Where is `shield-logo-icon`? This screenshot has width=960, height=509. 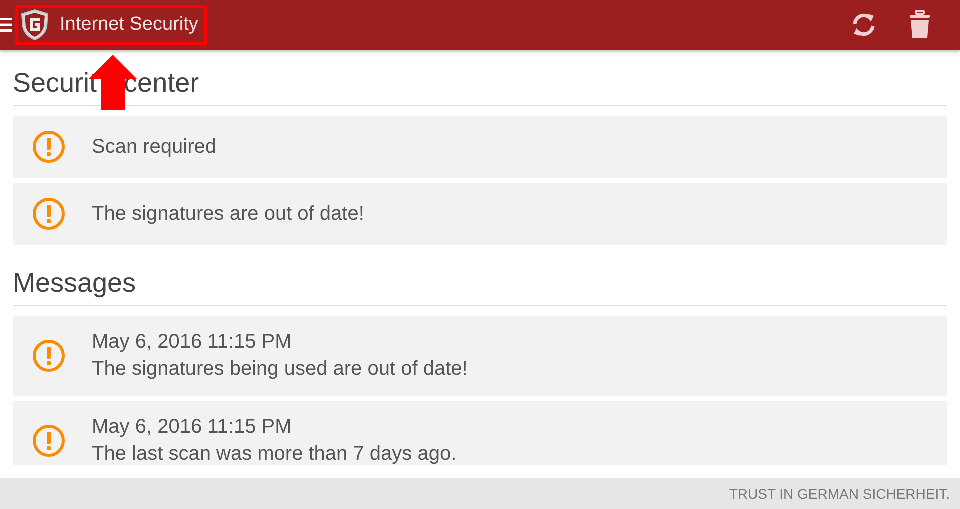 shield-logo-icon is located at coordinates (35, 25).